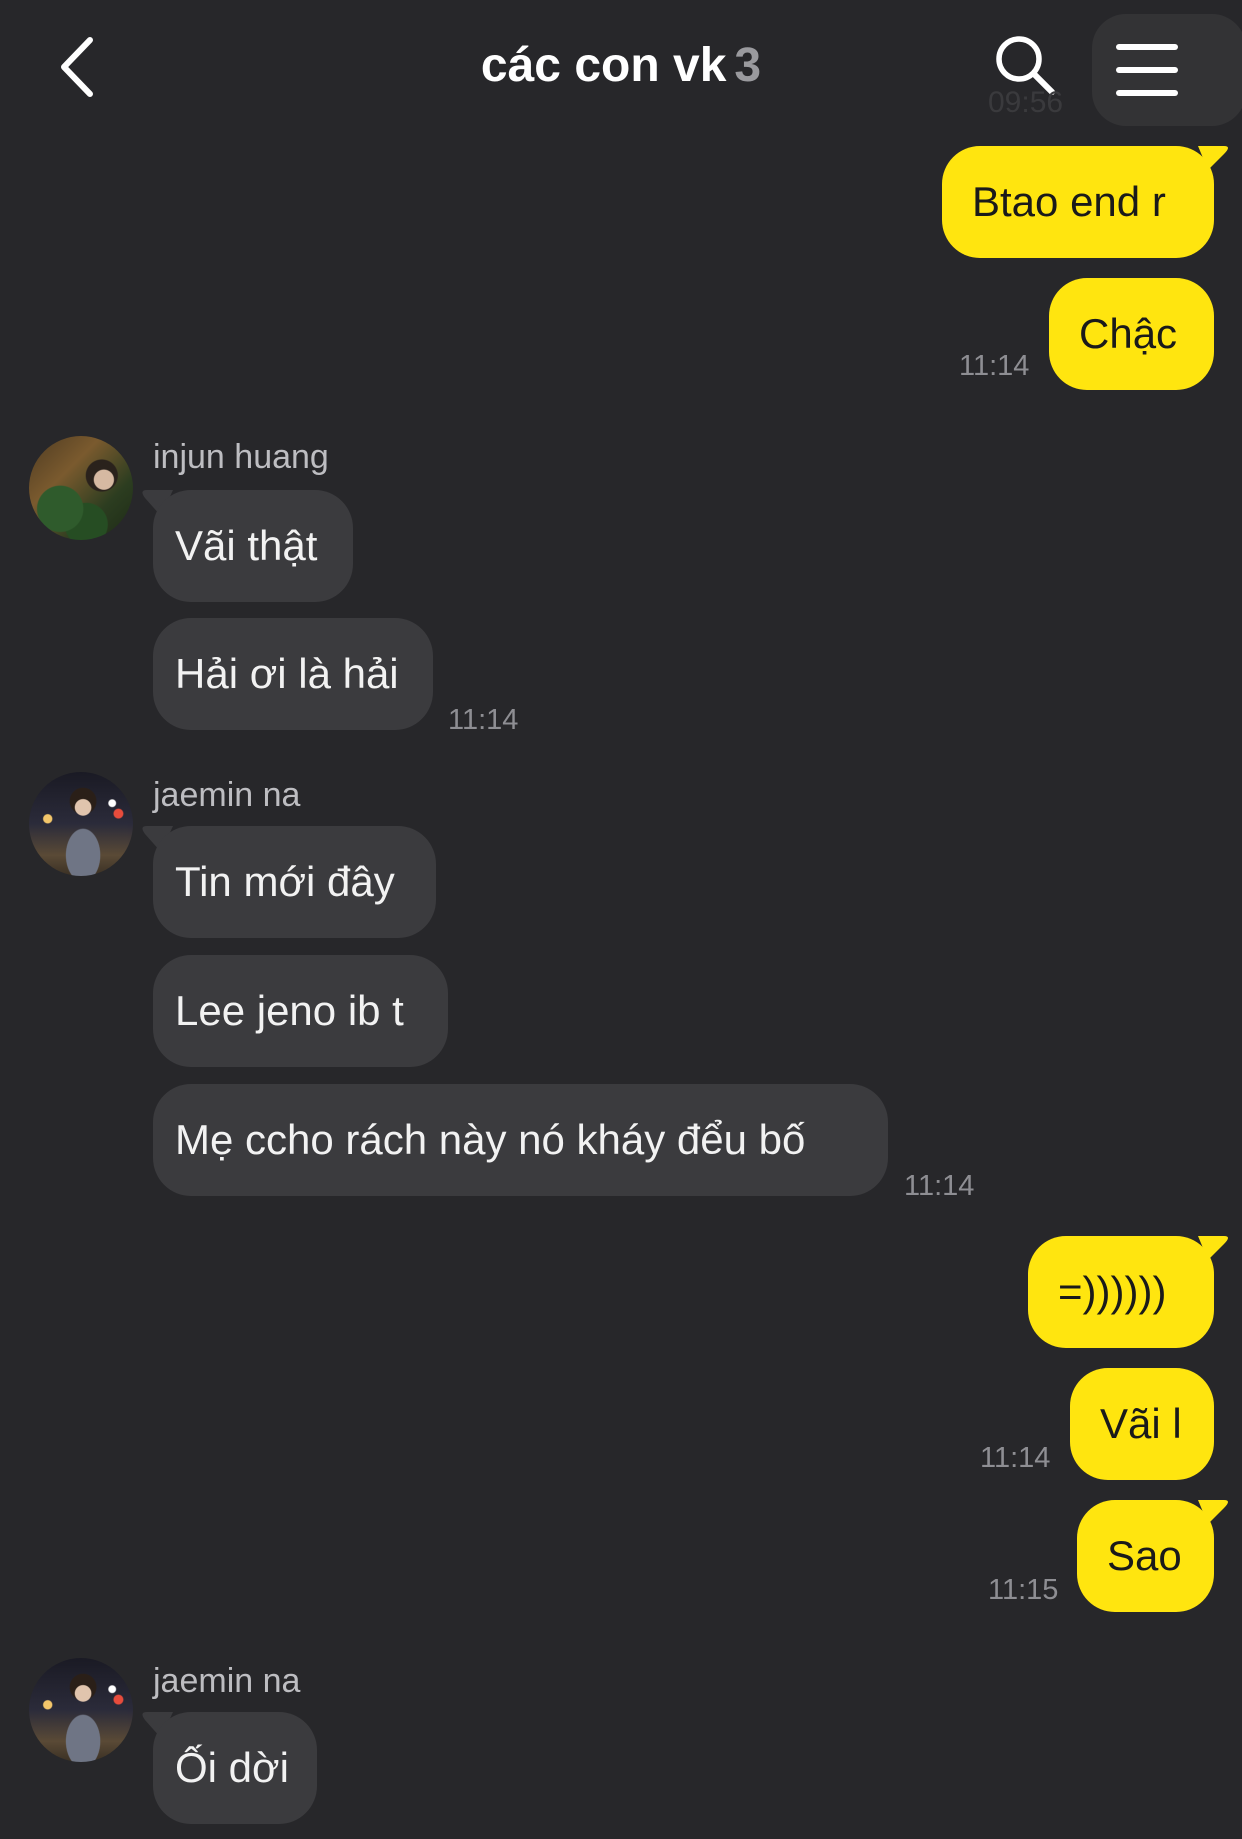 This screenshot has width=1242, height=1839. Describe the element at coordinates (289, 1010) in the screenshot. I see `message-text: Lee jeno ib t` at that location.